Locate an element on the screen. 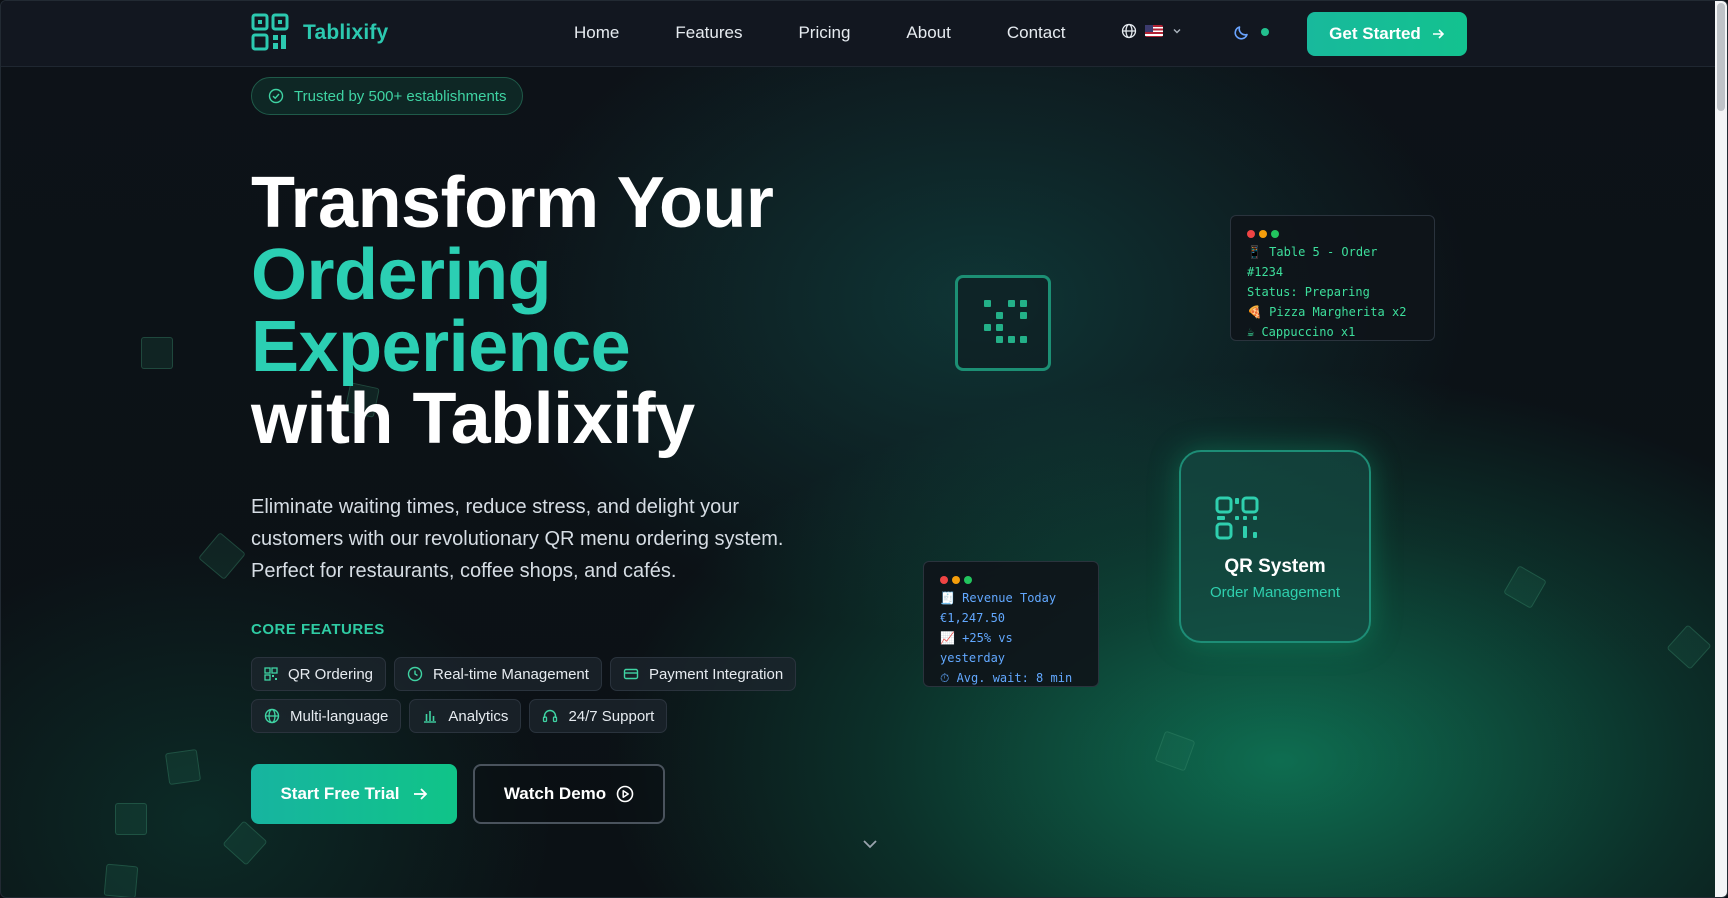 Image resolution: width=1728 pixels, height=898 pixels. get-started-button: Get Started is located at coordinates (1387, 34).